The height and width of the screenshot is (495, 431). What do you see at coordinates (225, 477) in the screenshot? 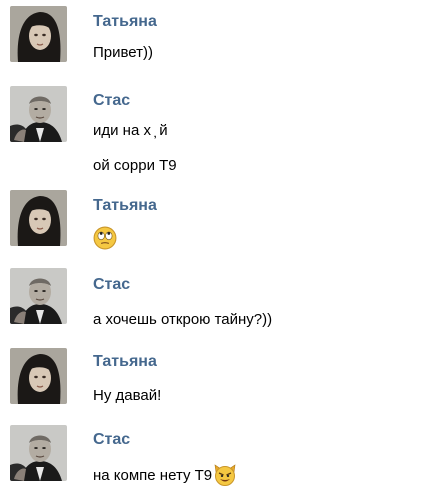
I see `devil-smile-emoji` at bounding box center [225, 477].